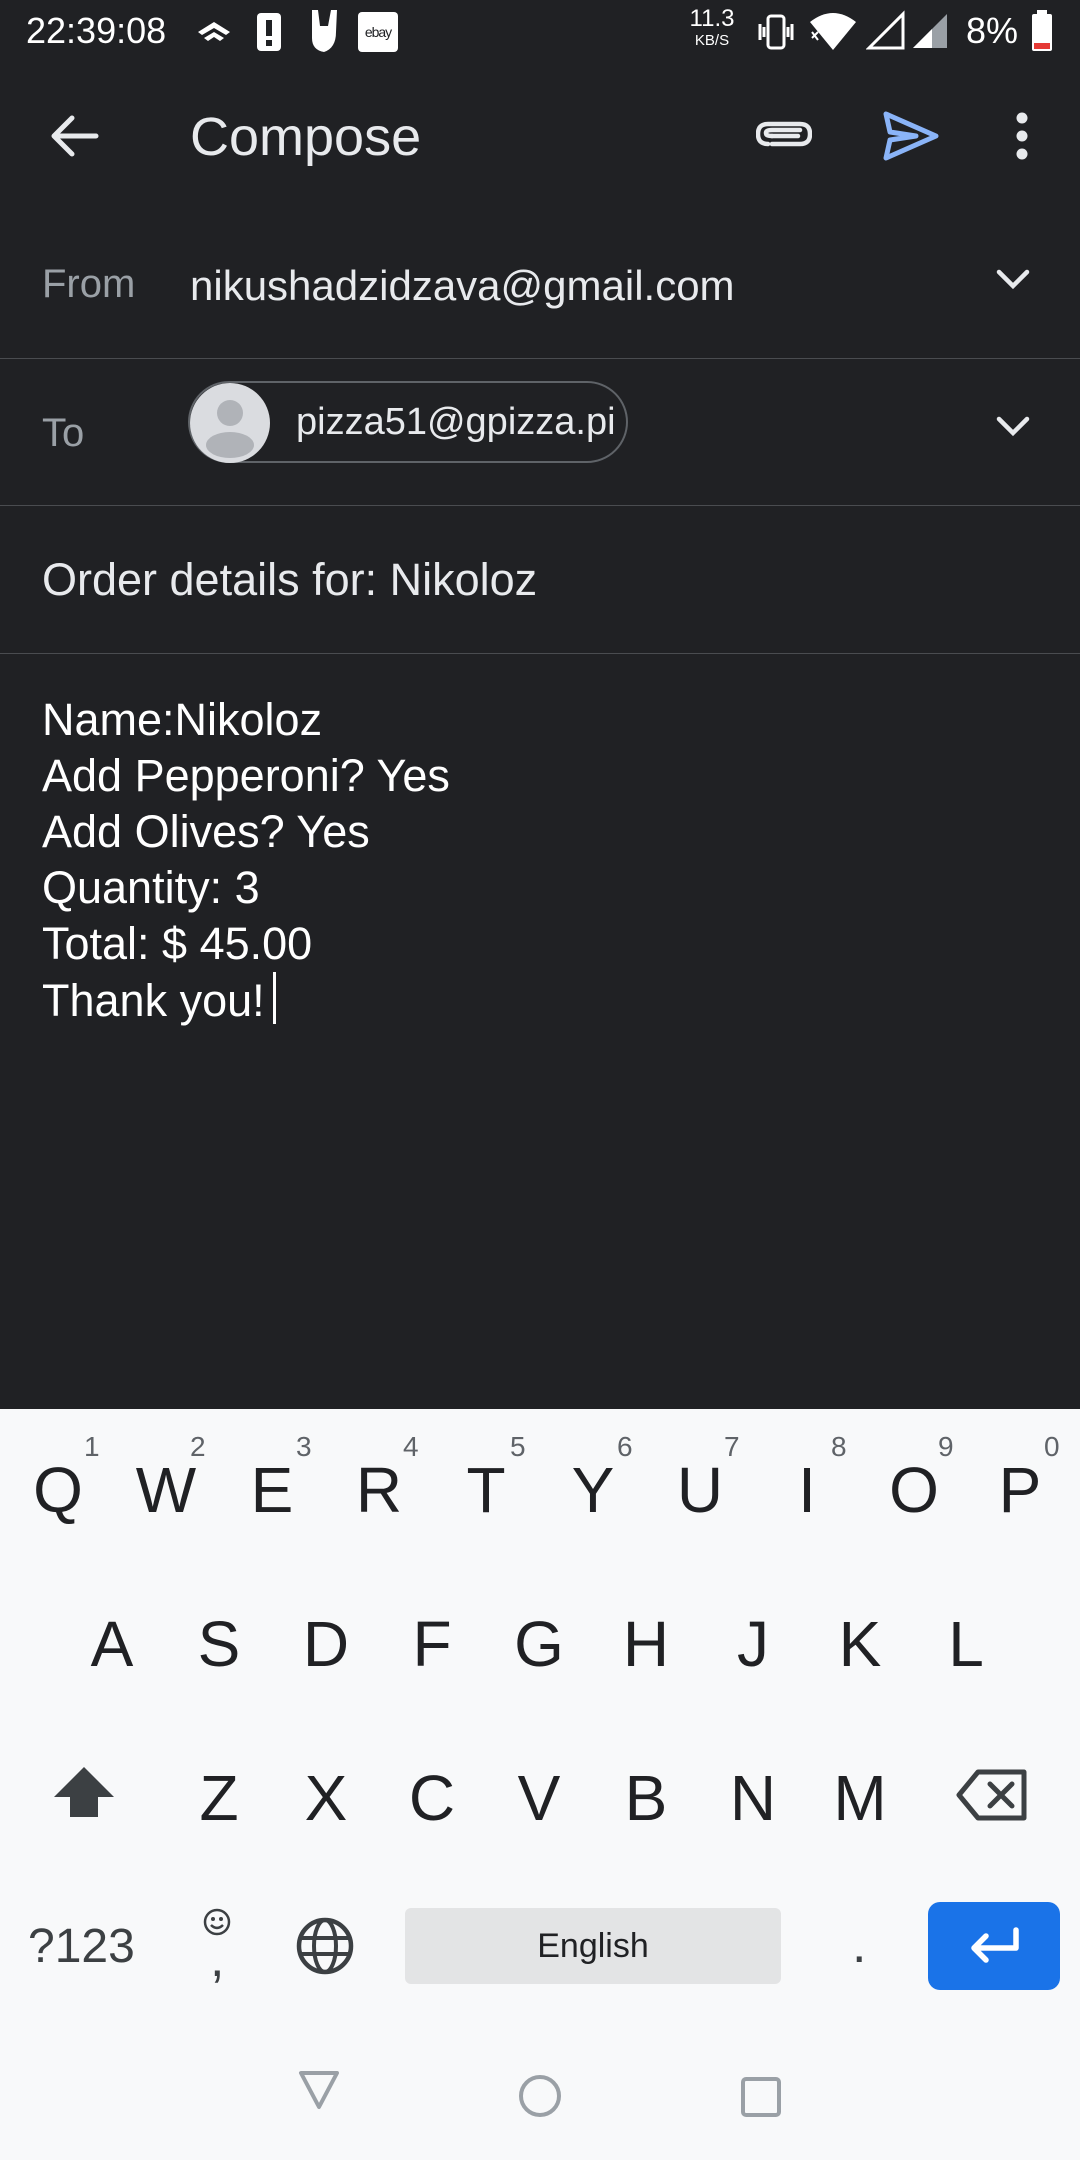 The width and height of the screenshot is (1080, 2160). What do you see at coordinates (462, 286) in the screenshot?
I see `from-field: nikushadzidzava@gmail.com` at bounding box center [462, 286].